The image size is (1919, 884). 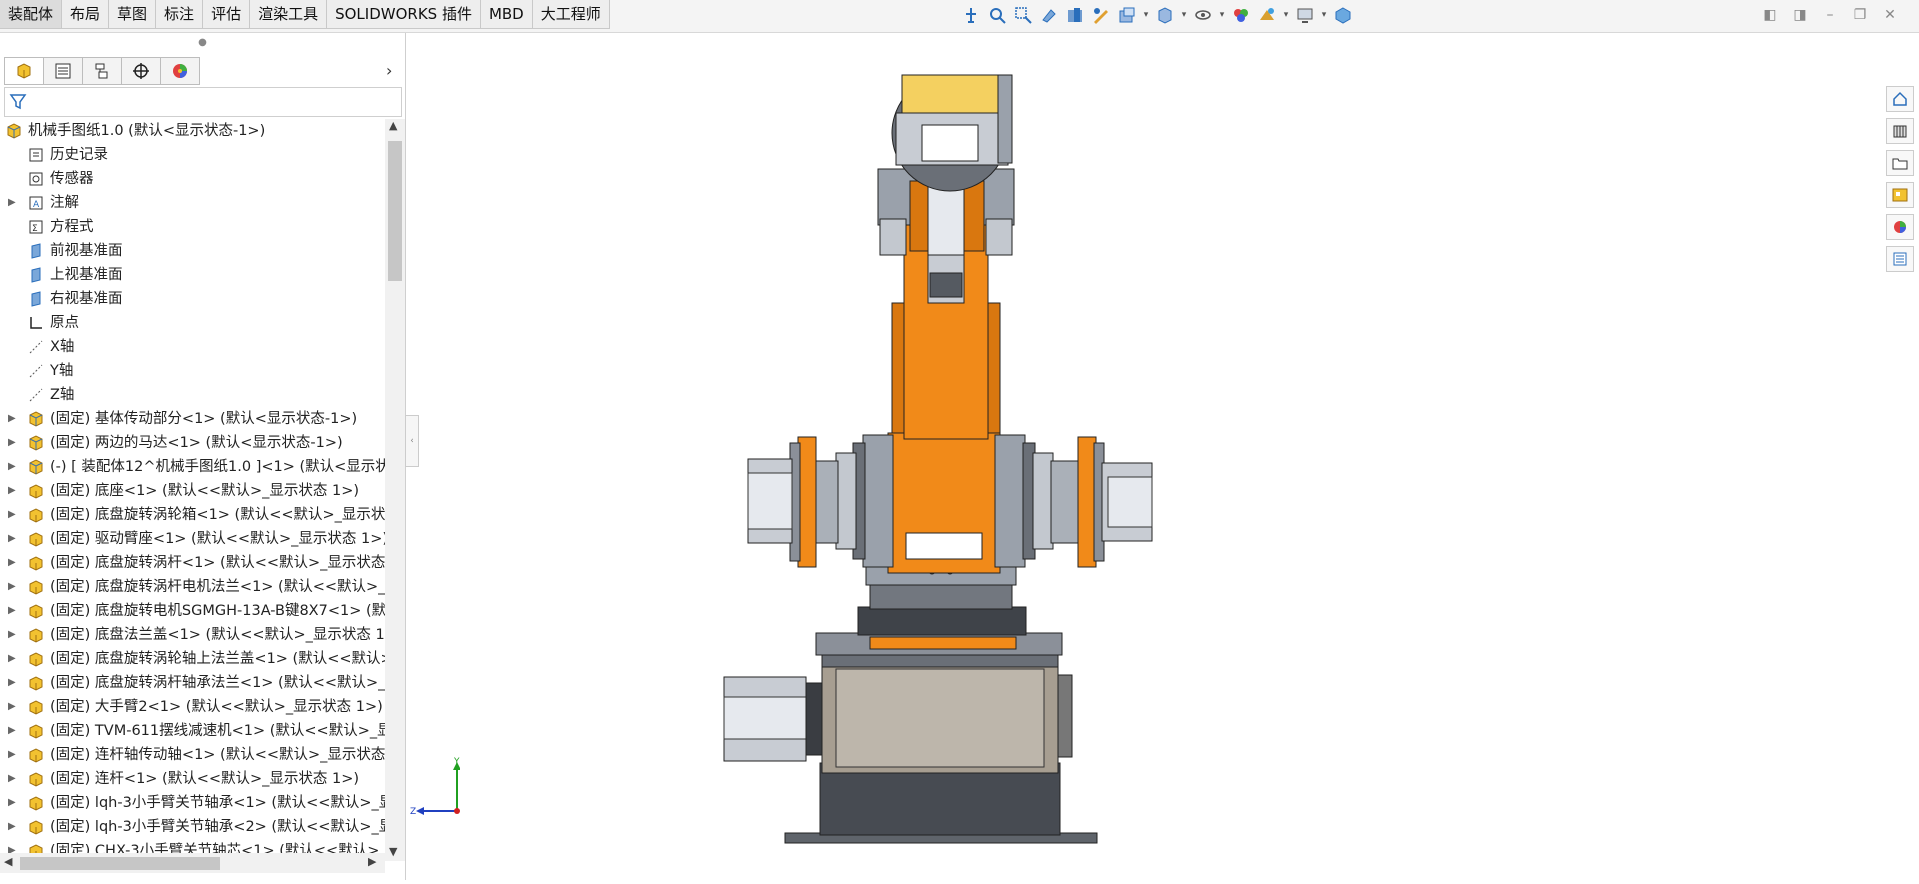 What do you see at coordinates (1241, 15) in the screenshot?
I see `edit-appearance-icon` at bounding box center [1241, 15].